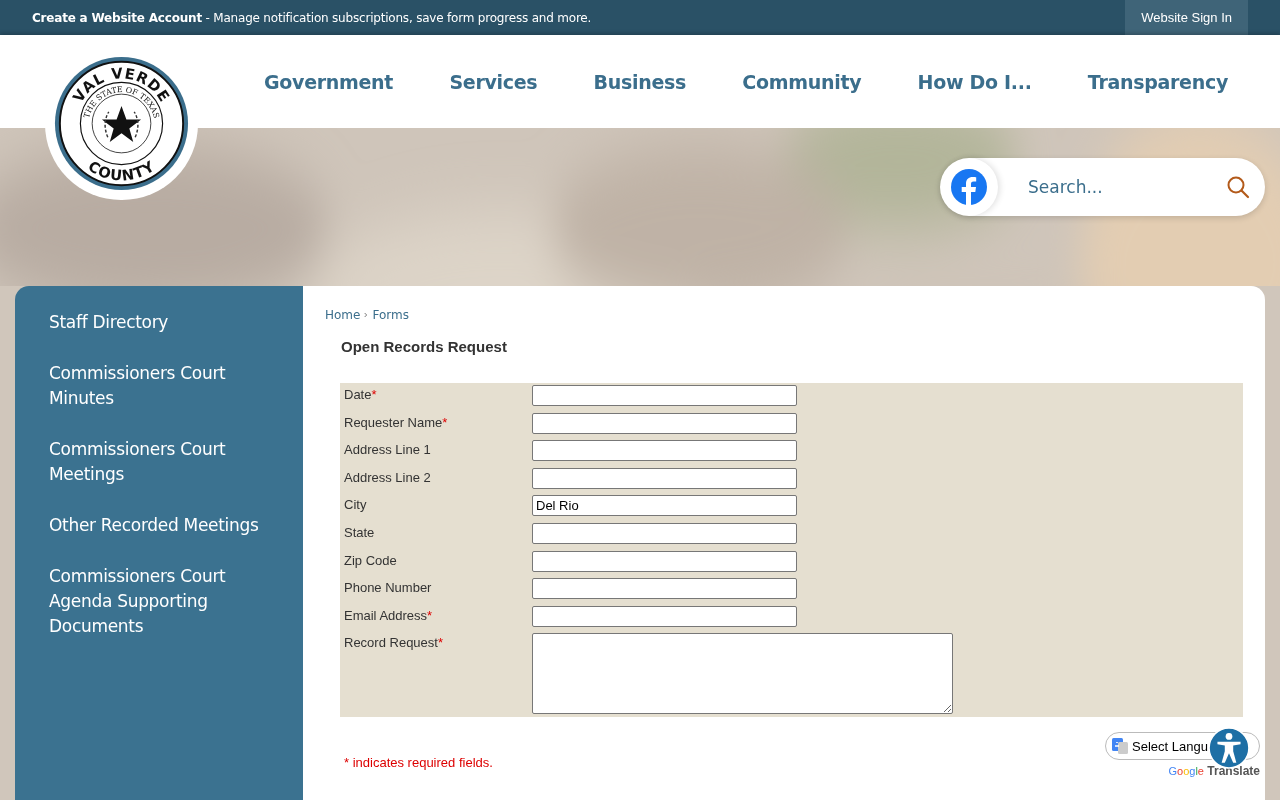  Describe the element at coordinates (356, 504) in the screenshot. I see `field-label: City` at that location.